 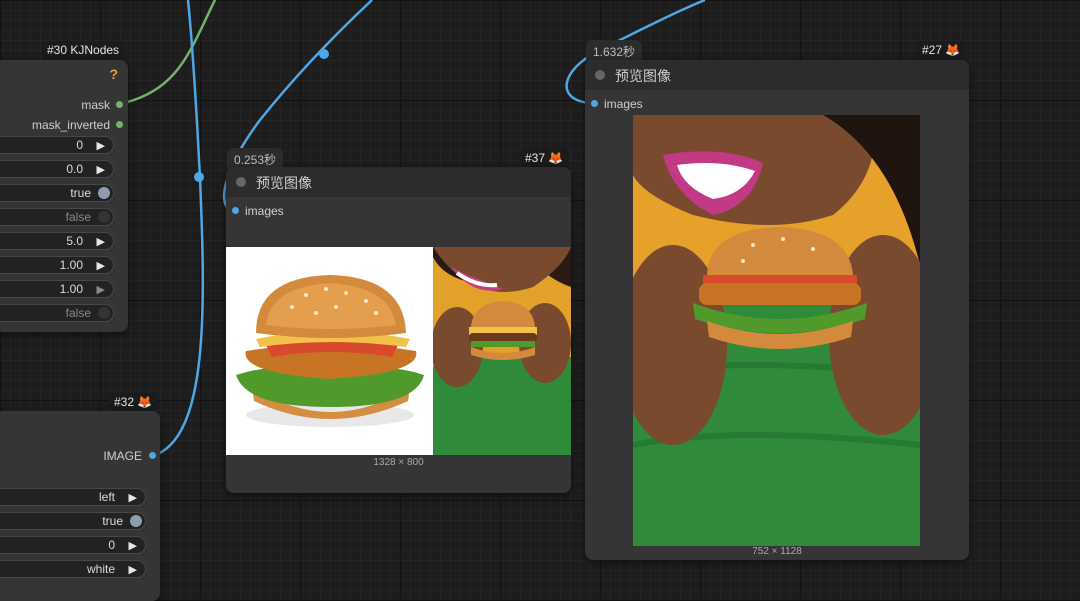 I want to click on burger-image, so click(x=329, y=351).